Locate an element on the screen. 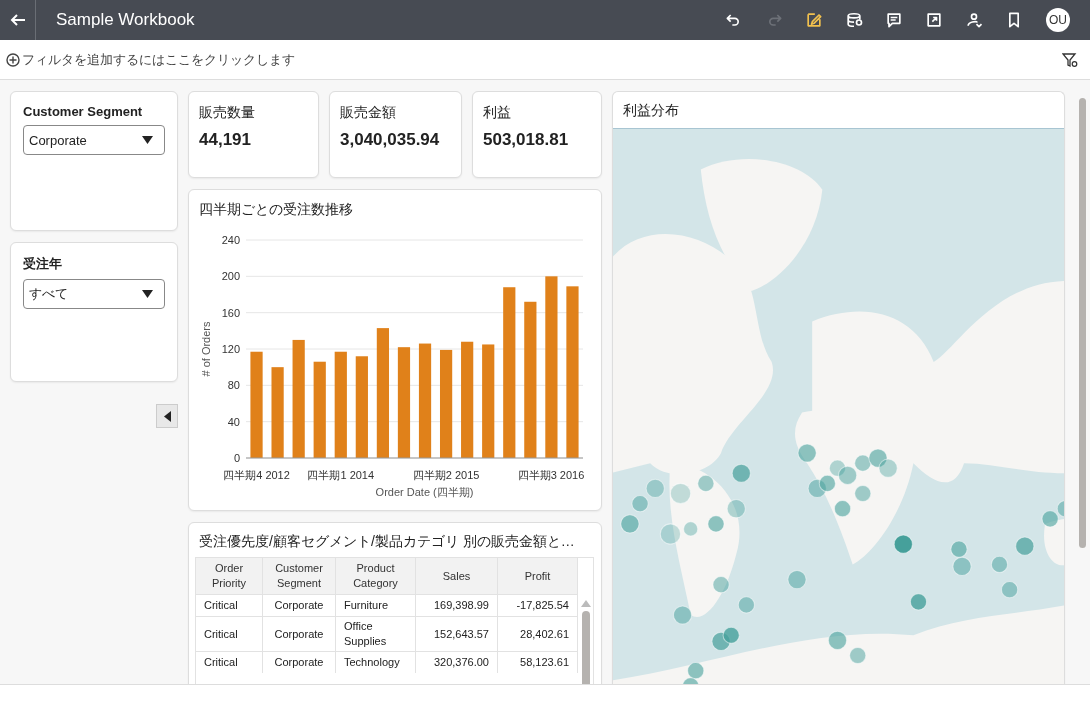 The image size is (1090, 719). table-cell: 58,123.61 is located at coordinates (538, 662).